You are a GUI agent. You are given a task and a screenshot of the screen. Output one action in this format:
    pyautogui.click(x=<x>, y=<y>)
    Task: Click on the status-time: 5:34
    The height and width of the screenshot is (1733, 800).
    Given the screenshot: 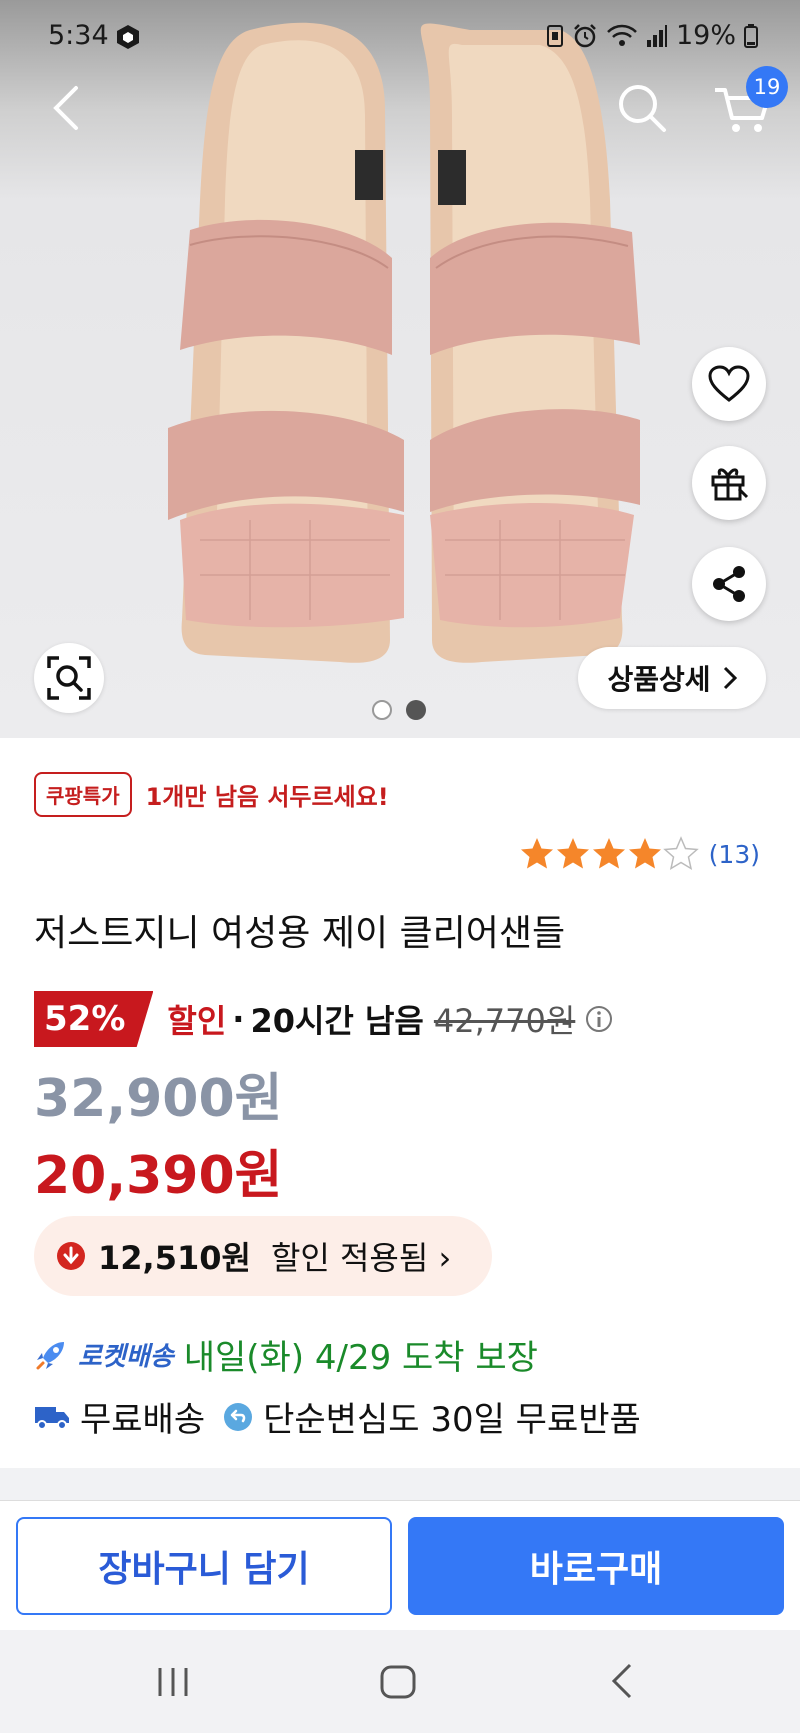 What is the action you would take?
    pyautogui.click(x=78, y=35)
    